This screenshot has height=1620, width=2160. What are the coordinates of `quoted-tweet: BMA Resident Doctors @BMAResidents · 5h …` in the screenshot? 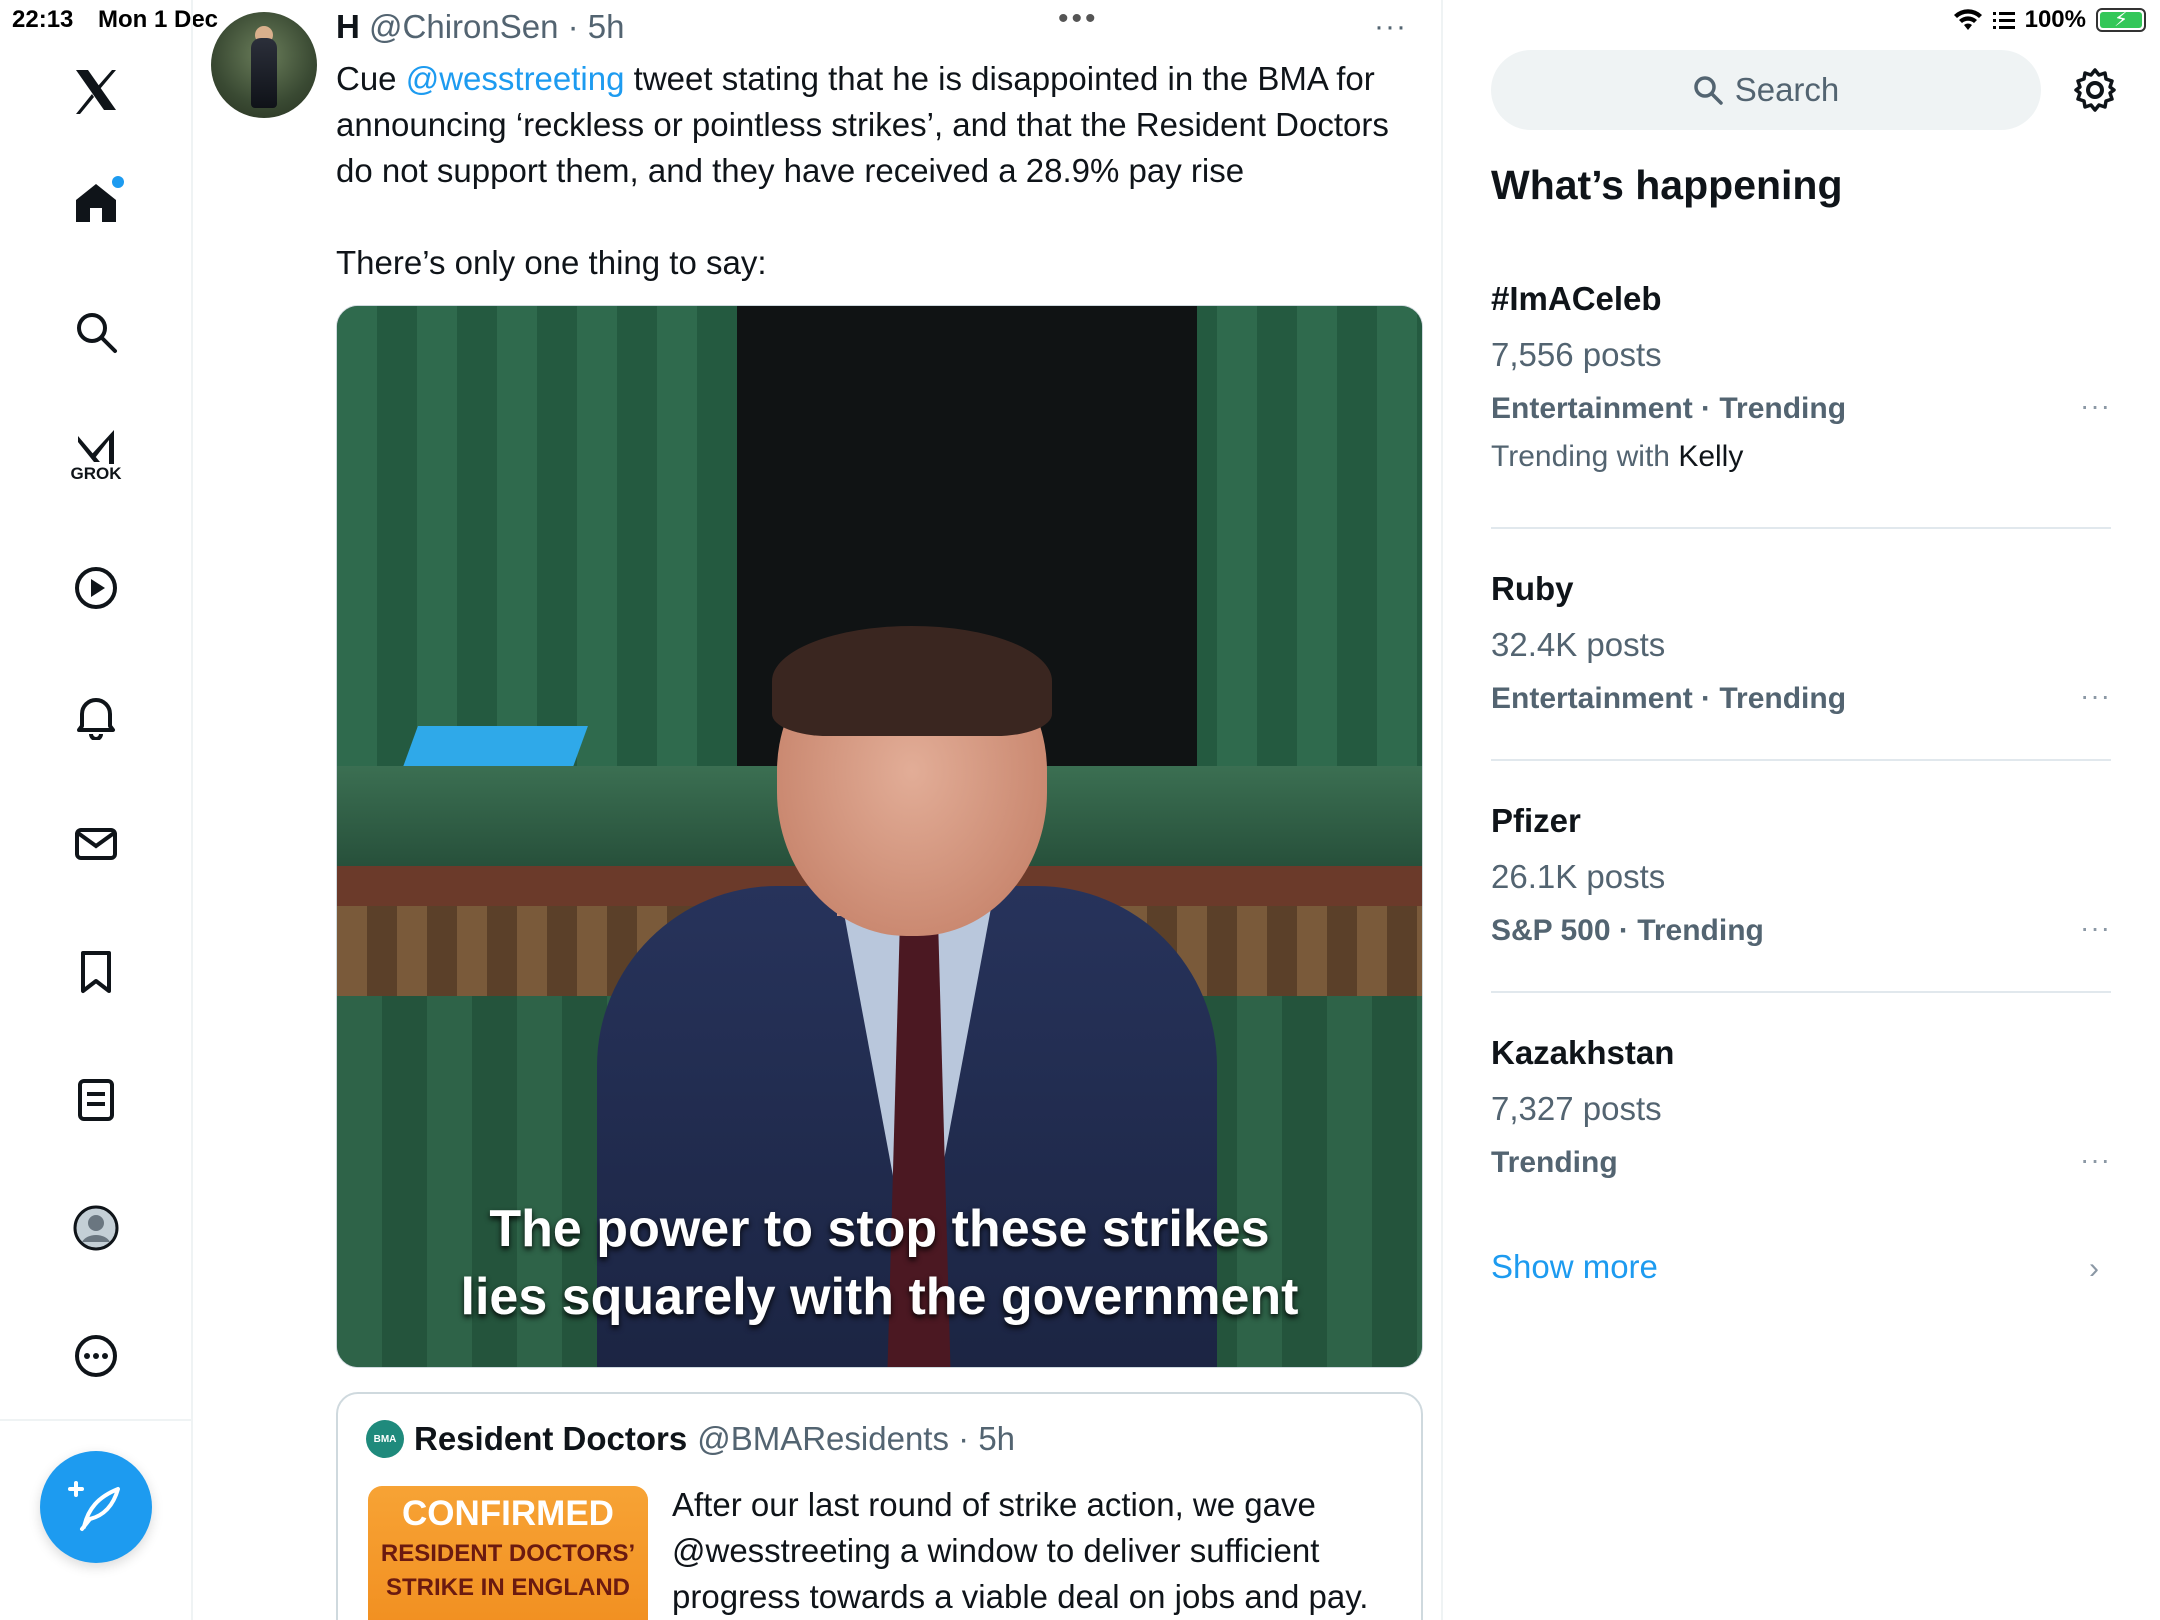 It's located at (879, 1506).